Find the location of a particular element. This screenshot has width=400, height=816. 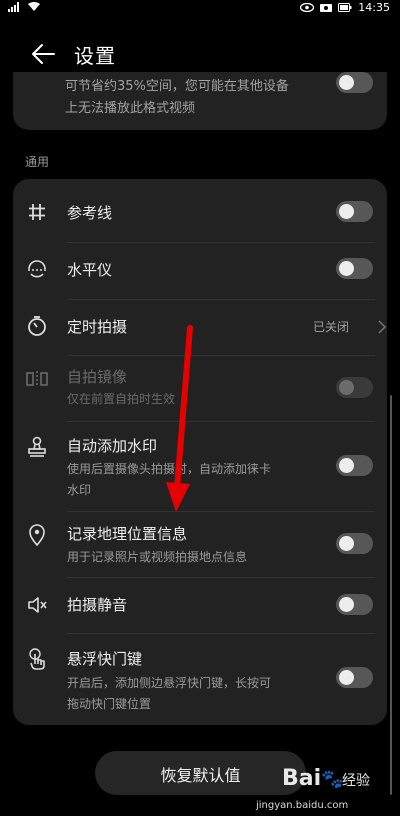

touch-icon is located at coordinates (37, 659).